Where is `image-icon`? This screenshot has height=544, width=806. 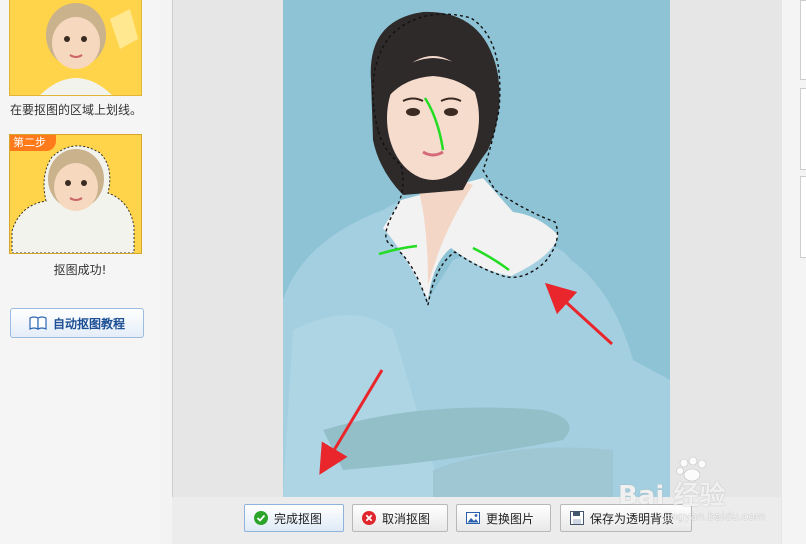 image-icon is located at coordinates (473, 518).